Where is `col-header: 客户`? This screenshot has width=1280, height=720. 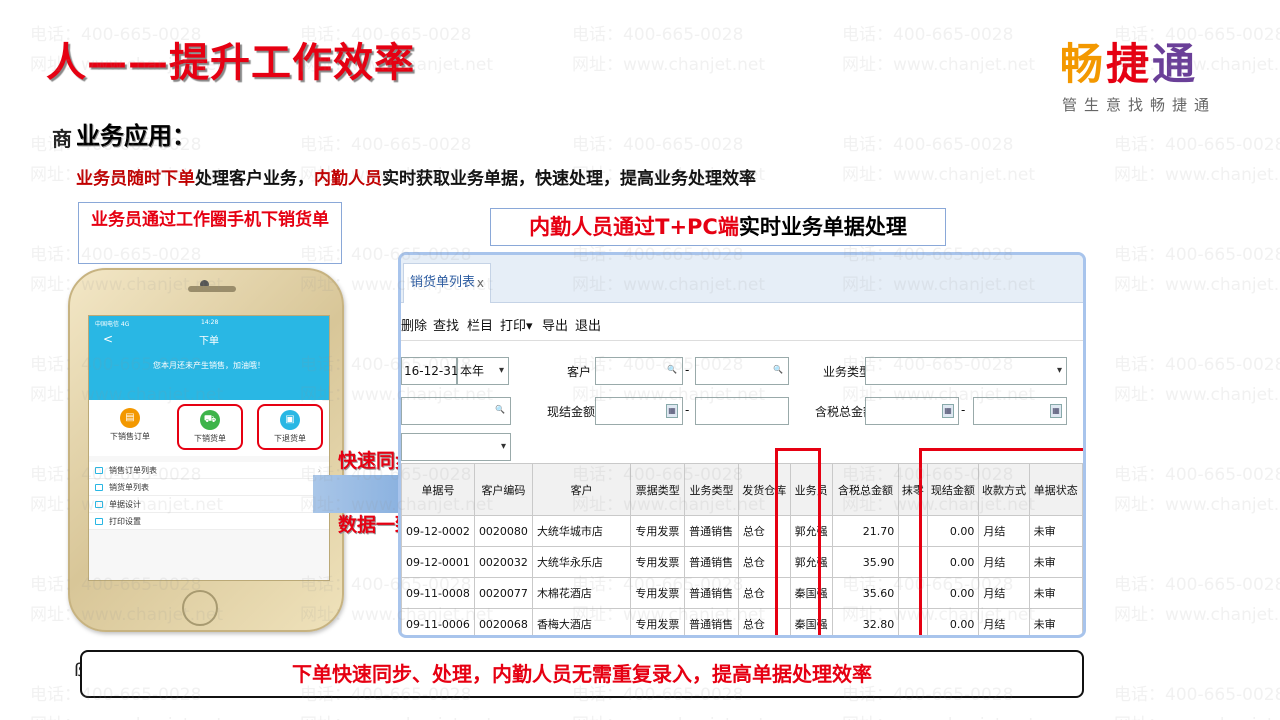
col-header: 客户 is located at coordinates (581, 489).